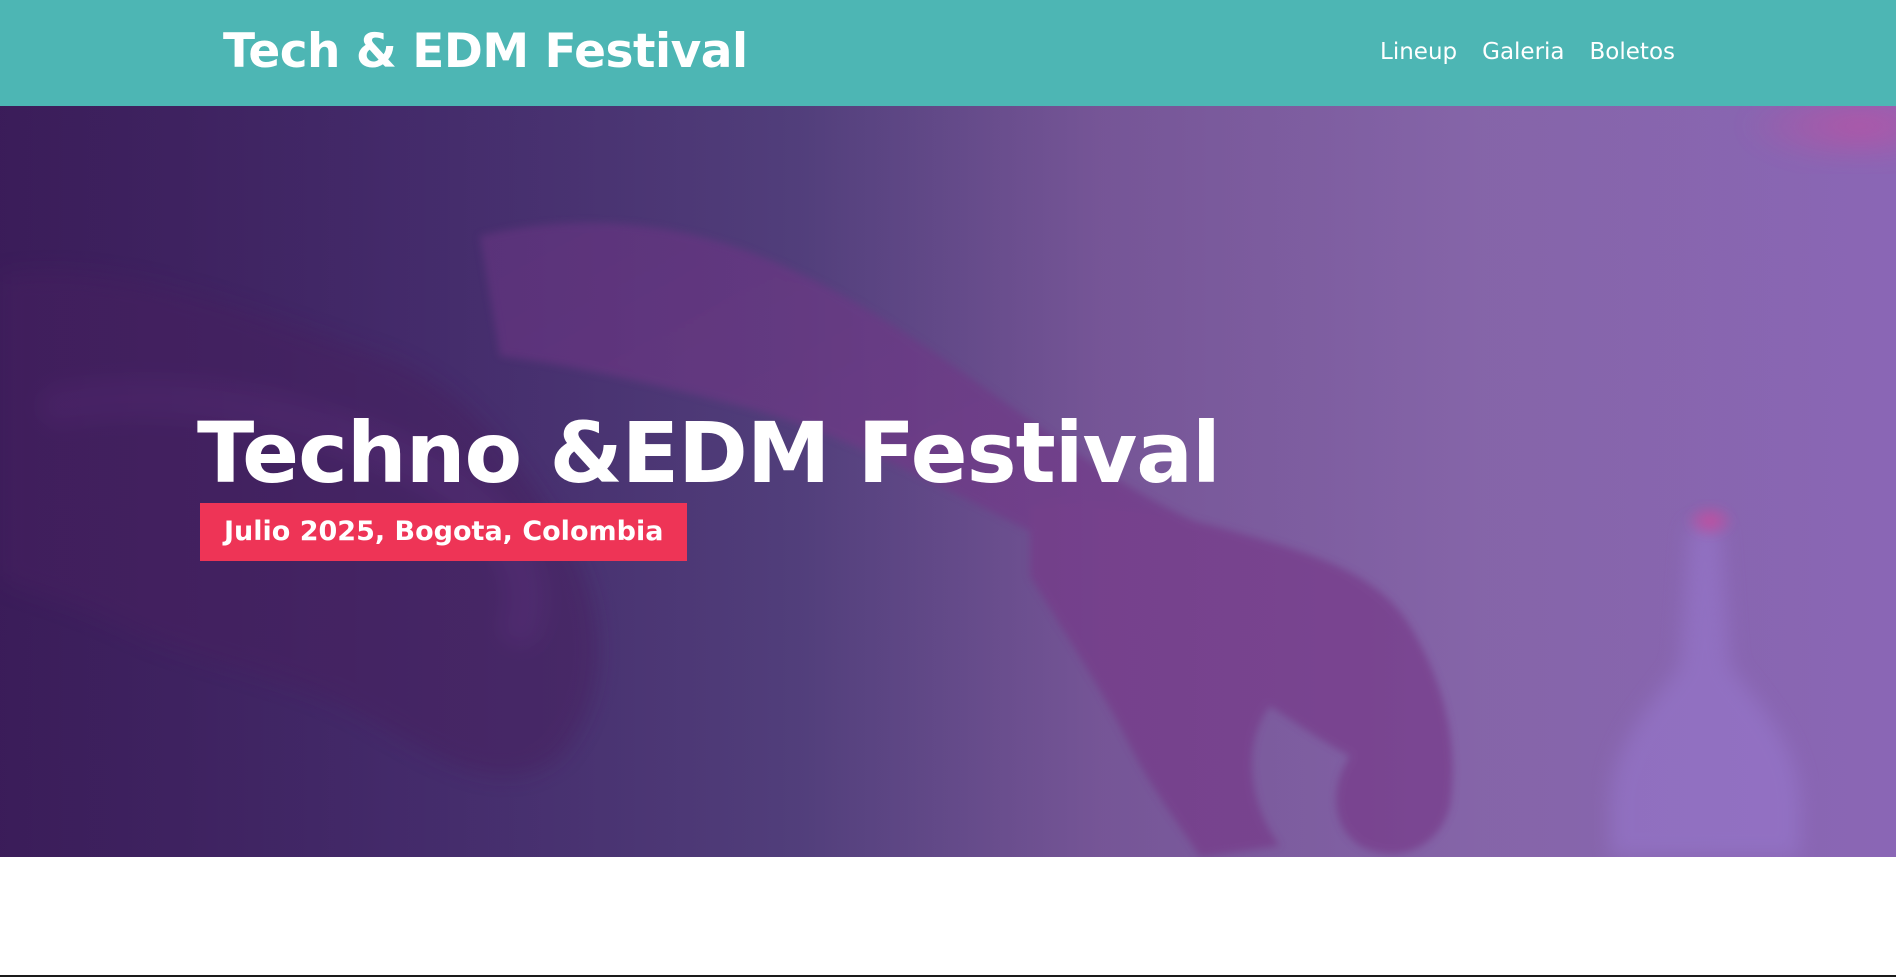 Image resolution: width=1896 pixels, height=977 pixels. Describe the element at coordinates (485, 52) in the screenshot. I see `site-logo: Tech & EDM Festival` at that location.